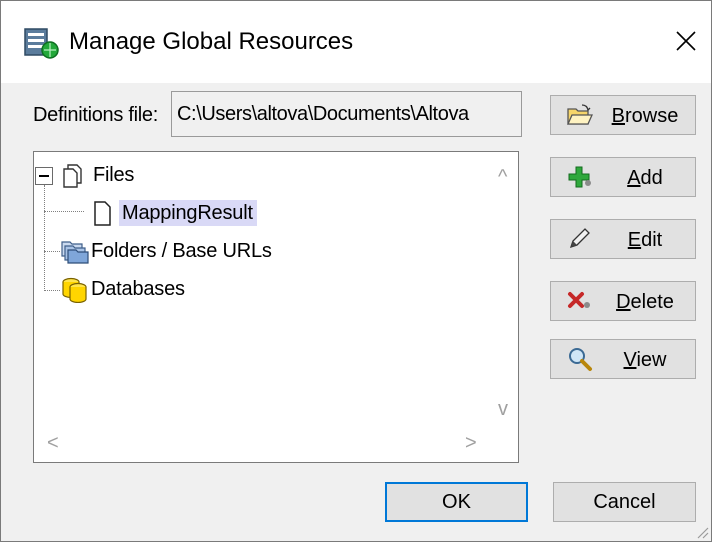 Image resolution: width=712 pixels, height=544 pixels. What do you see at coordinates (188, 213) in the screenshot?
I see `tree-node-label: MappingResult` at bounding box center [188, 213].